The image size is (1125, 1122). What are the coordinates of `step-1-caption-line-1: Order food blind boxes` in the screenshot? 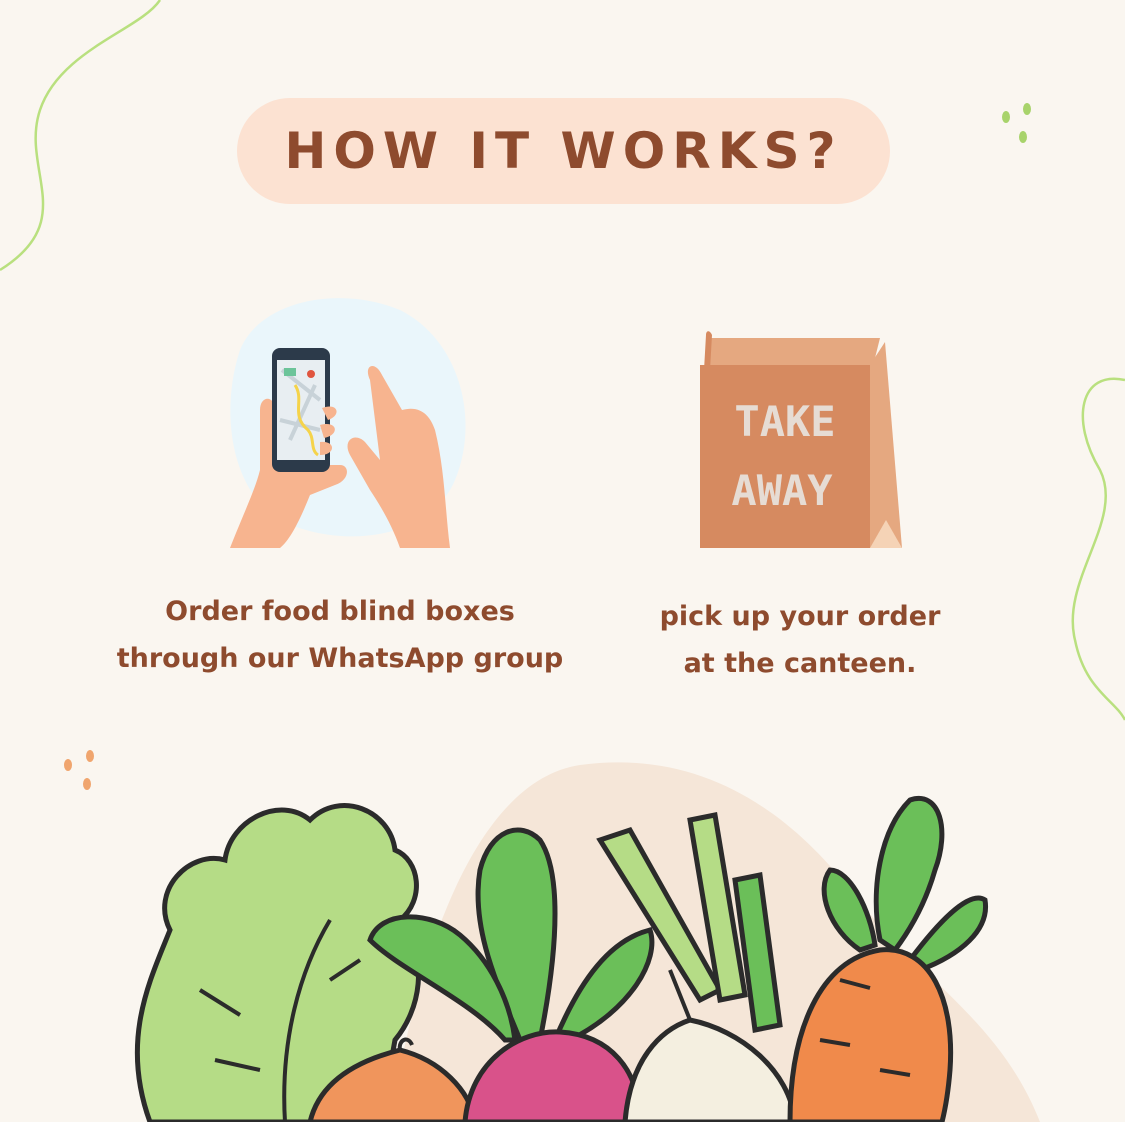 It's located at (340, 611).